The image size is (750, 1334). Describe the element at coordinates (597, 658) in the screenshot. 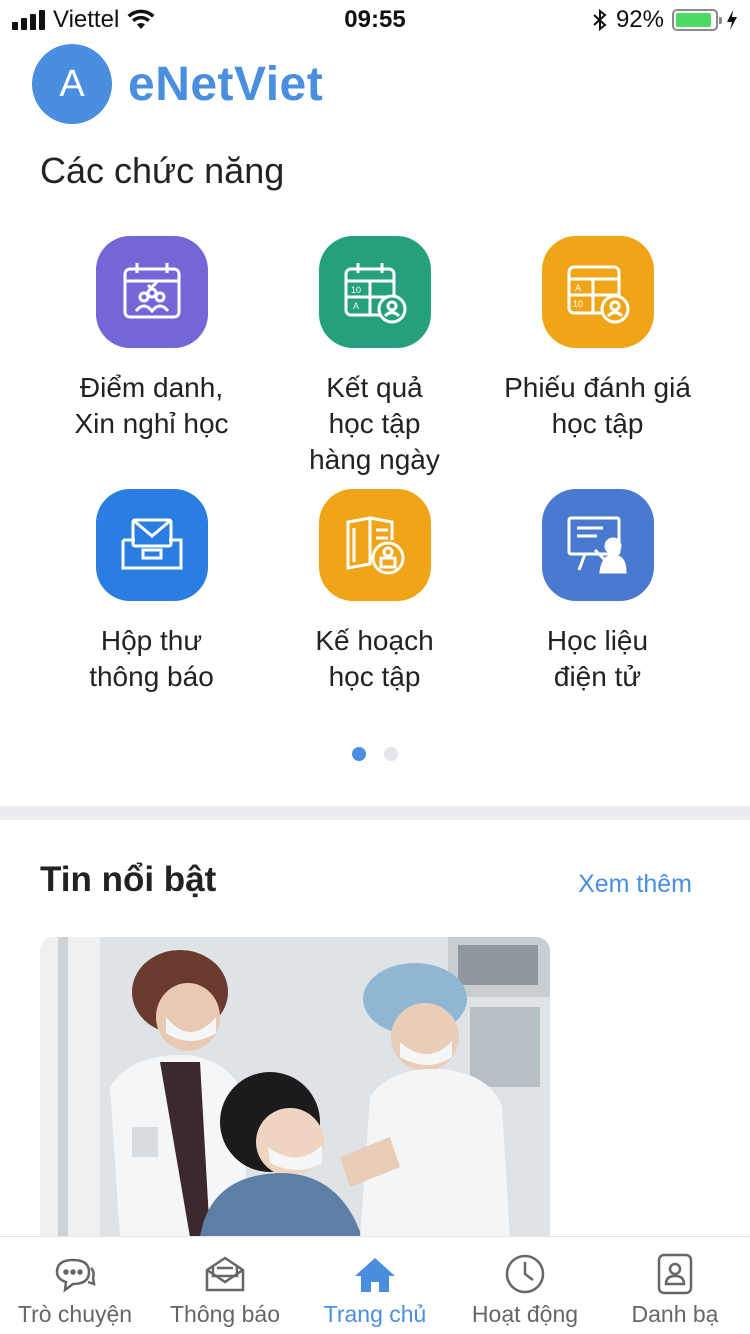

I see `feature-label: Học liệu điện tử` at that location.